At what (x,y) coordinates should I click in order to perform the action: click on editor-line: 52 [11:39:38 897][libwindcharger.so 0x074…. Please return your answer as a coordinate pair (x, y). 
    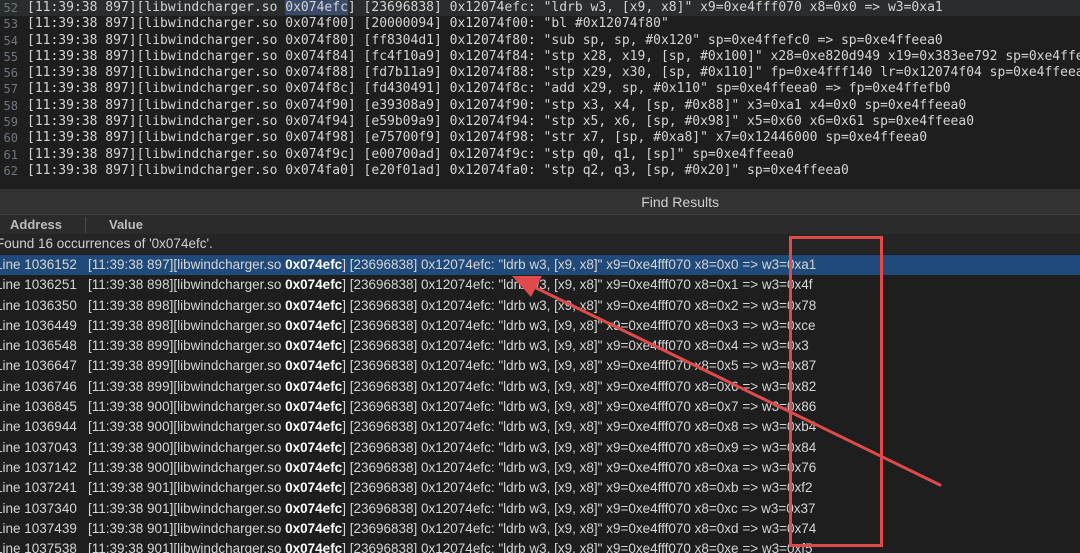
    Looking at the image, I should click on (540, 8).